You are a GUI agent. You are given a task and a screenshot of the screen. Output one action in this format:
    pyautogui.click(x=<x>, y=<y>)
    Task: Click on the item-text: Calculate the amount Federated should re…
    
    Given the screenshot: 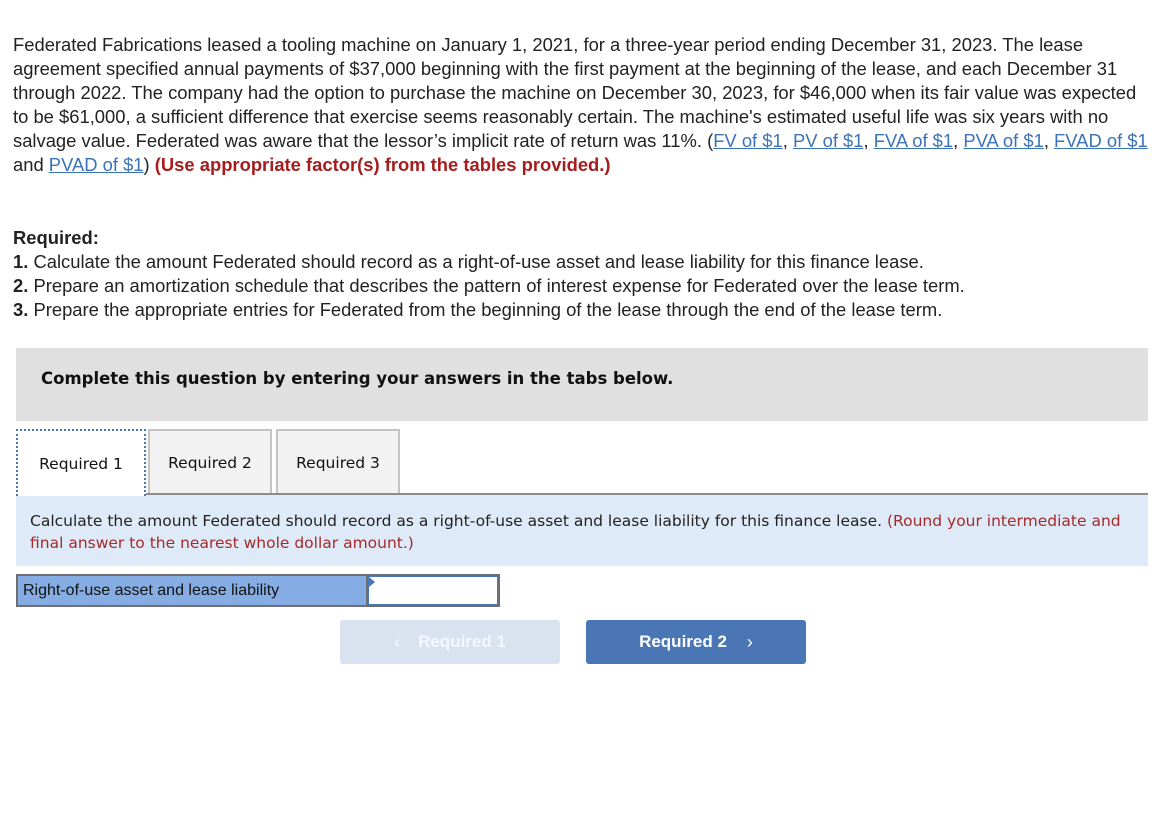 What is the action you would take?
    pyautogui.click(x=476, y=261)
    